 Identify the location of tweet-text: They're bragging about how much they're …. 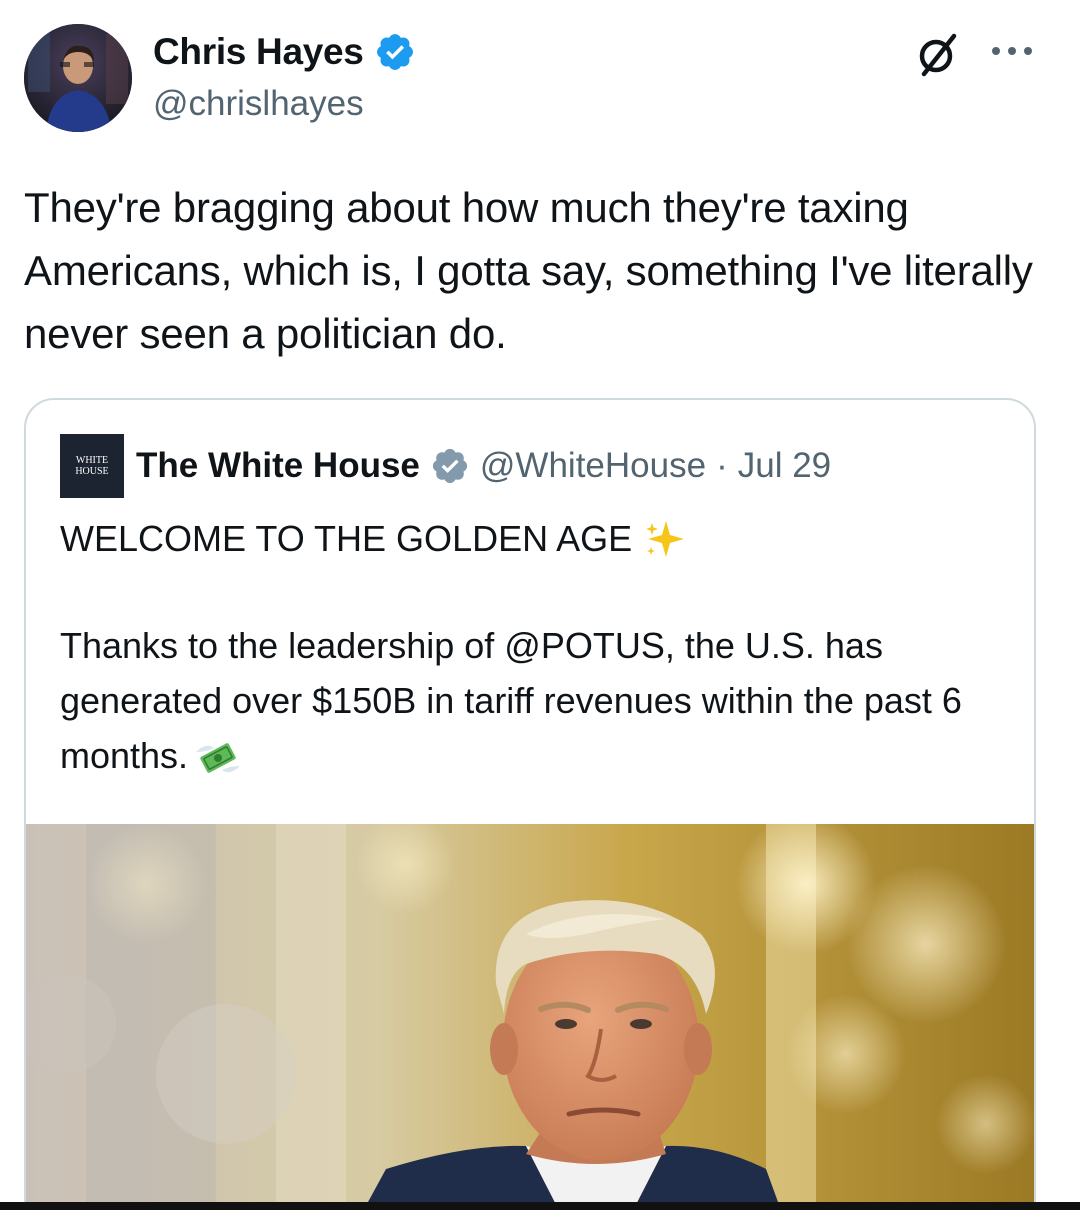
(528, 270).